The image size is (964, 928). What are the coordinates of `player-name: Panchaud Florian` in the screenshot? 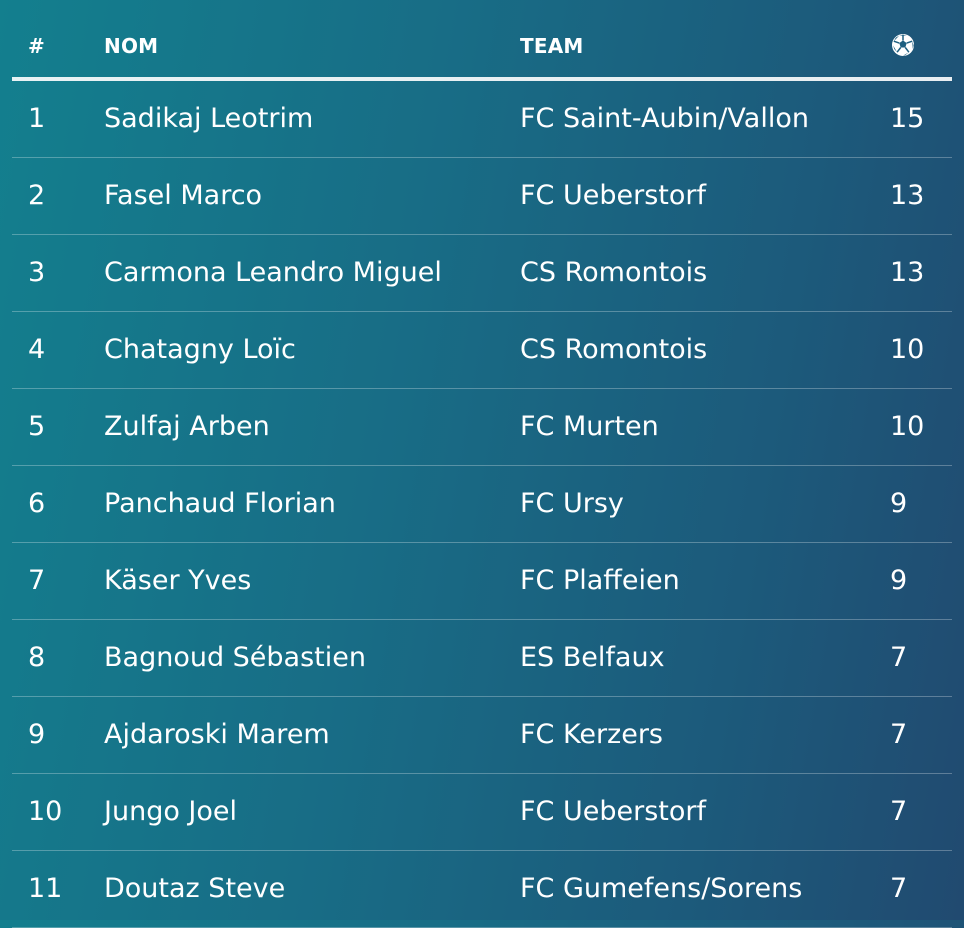 It's located at (220, 503).